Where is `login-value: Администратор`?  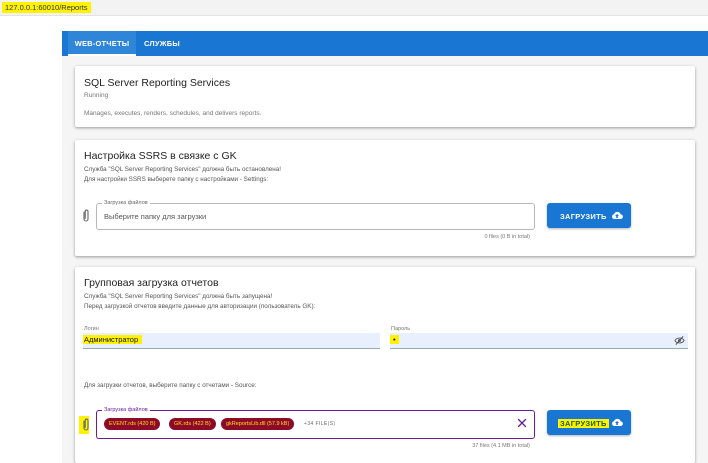 login-value: Администратор is located at coordinates (113, 339).